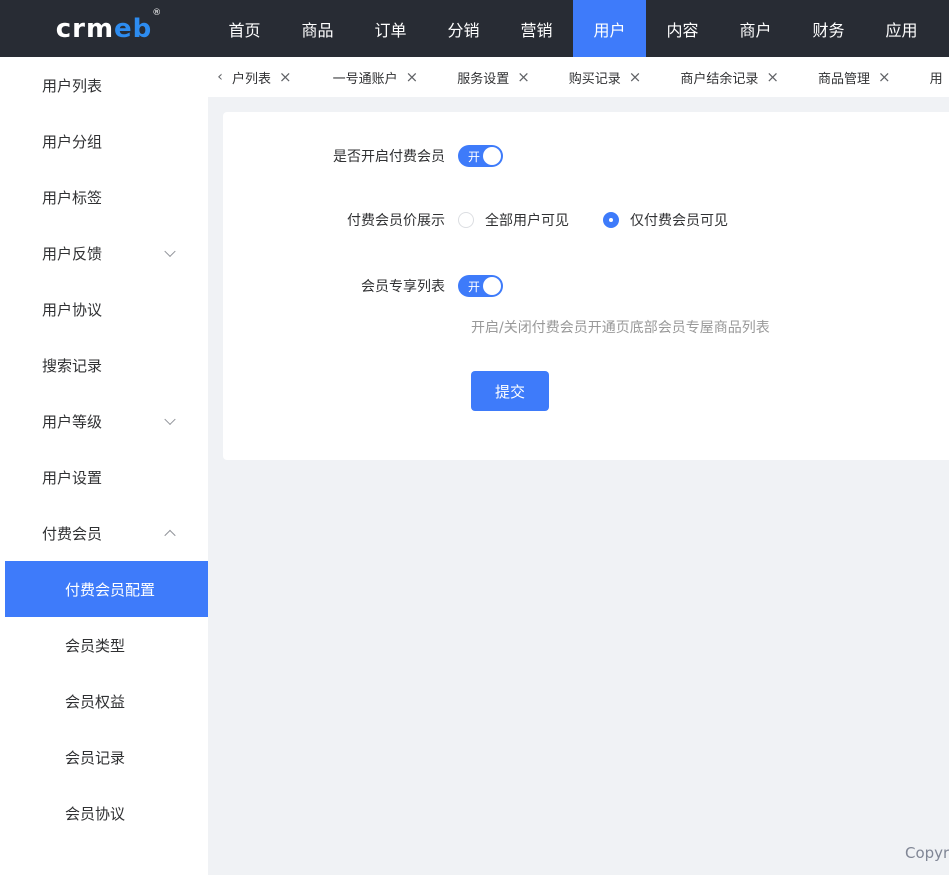  What do you see at coordinates (536, 28) in the screenshot?
I see `top-menu-marketing: 营销` at bounding box center [536, 28].